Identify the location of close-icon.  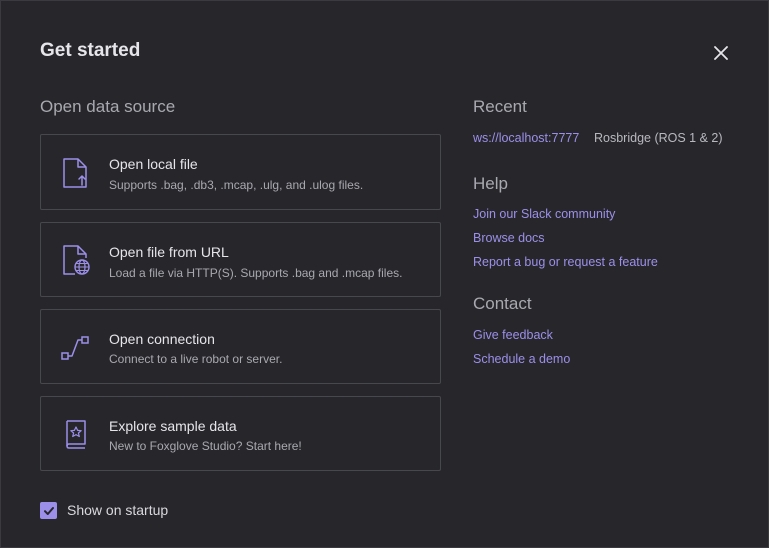
(721, 53).